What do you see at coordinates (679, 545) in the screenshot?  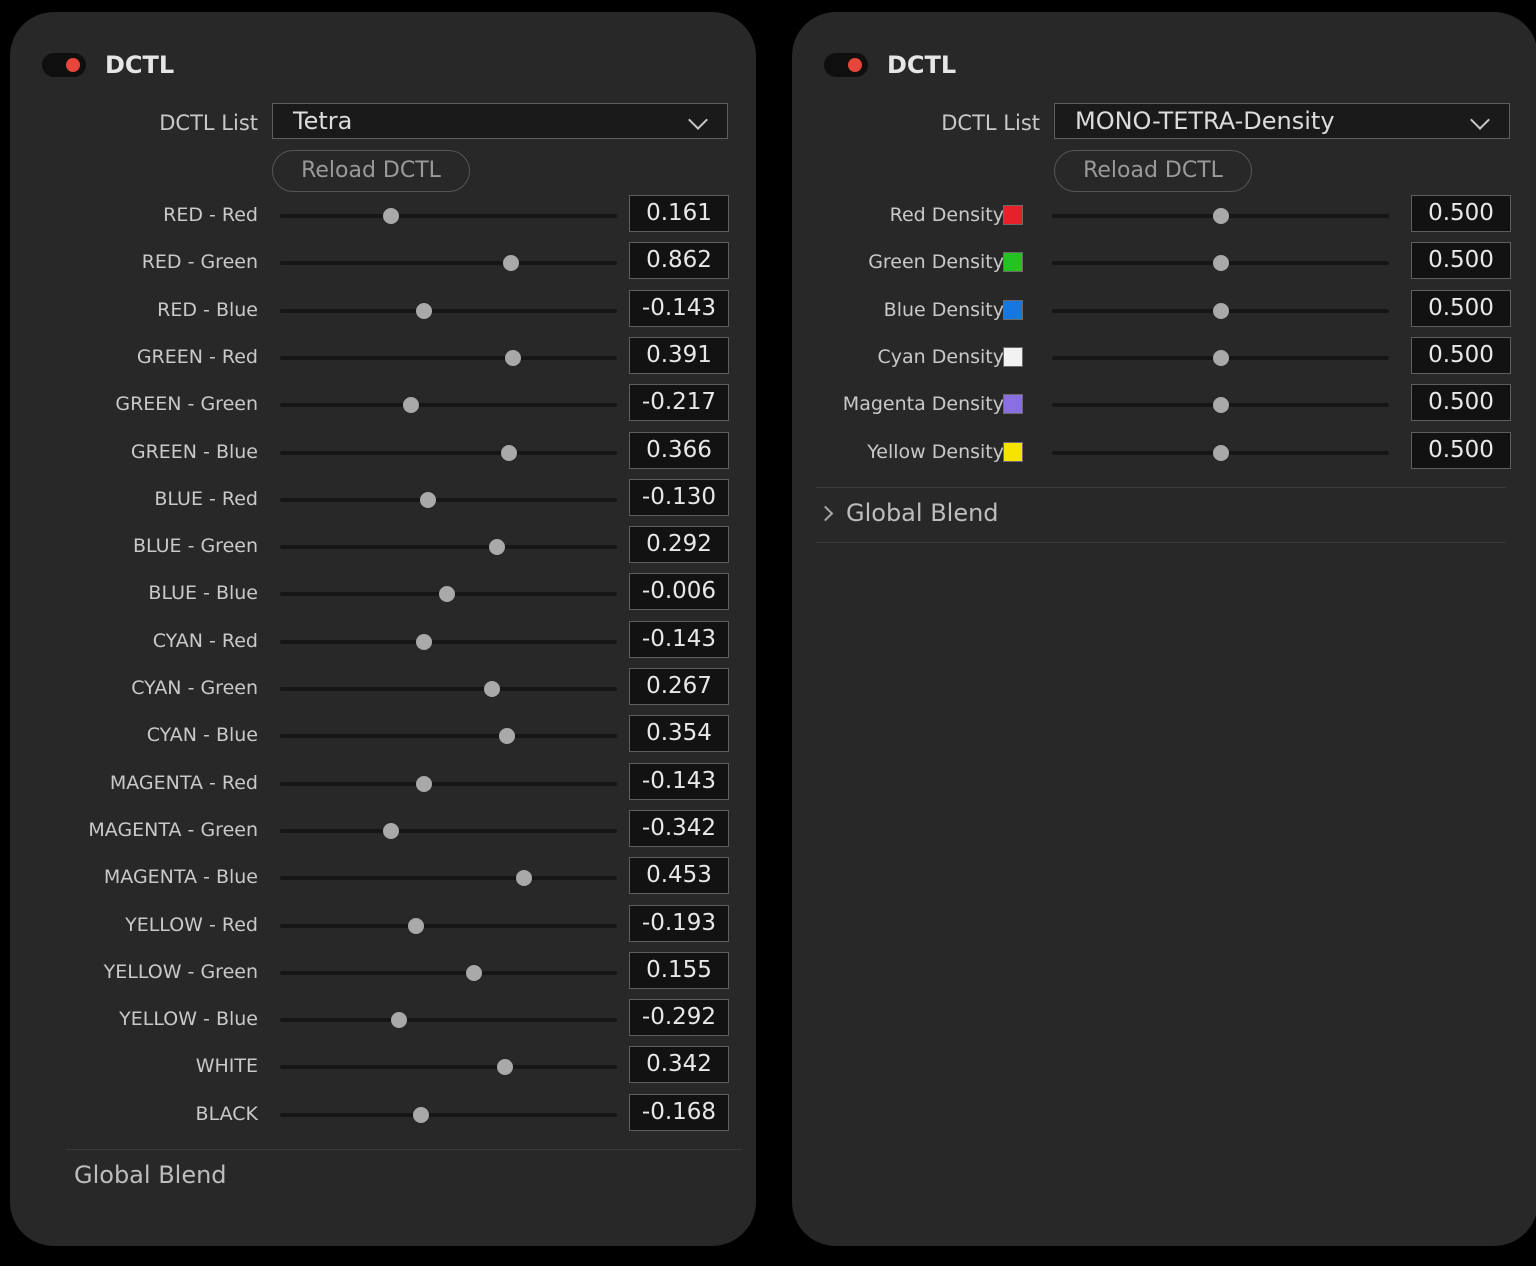 I see `param-value-field: 0.292` at bounding box center [679, 545].